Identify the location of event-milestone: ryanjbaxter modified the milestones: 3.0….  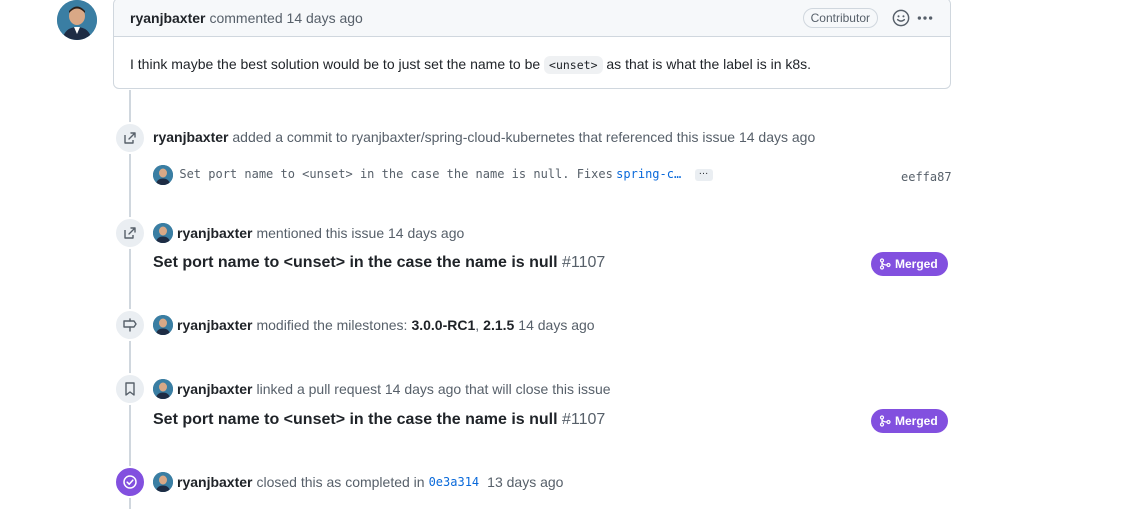
(374, 325).